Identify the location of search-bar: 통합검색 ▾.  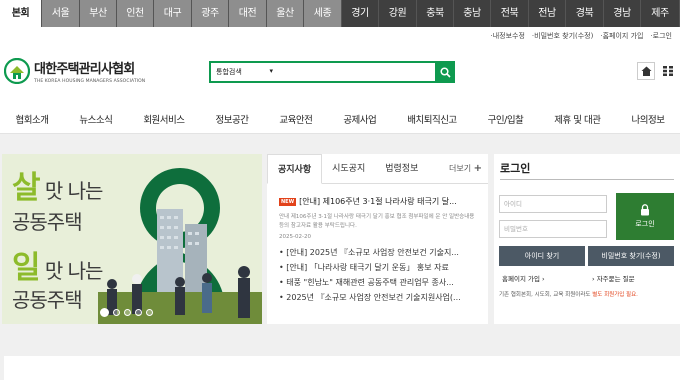
(332, 72).